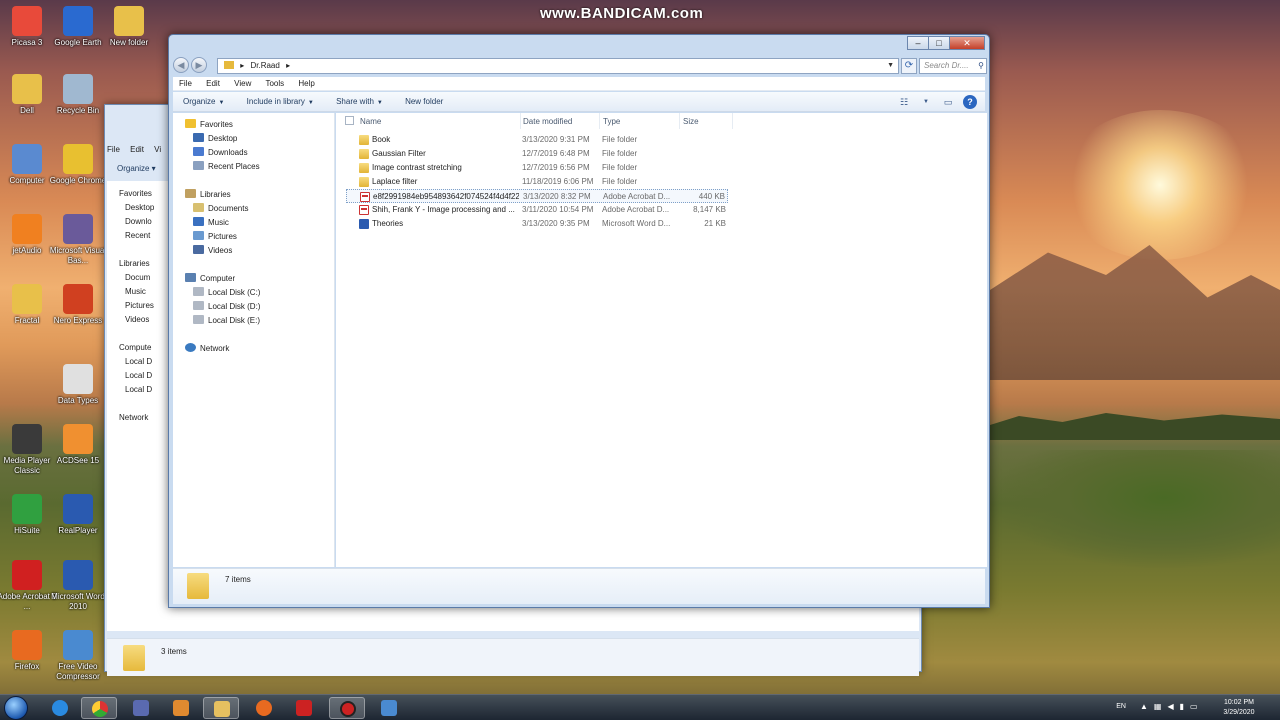 The image size is (1280, 720). Describe the element at coordinates (264, 65) in the screenshot. I see `breadcrumb-current: Dr.Raad` at that location.